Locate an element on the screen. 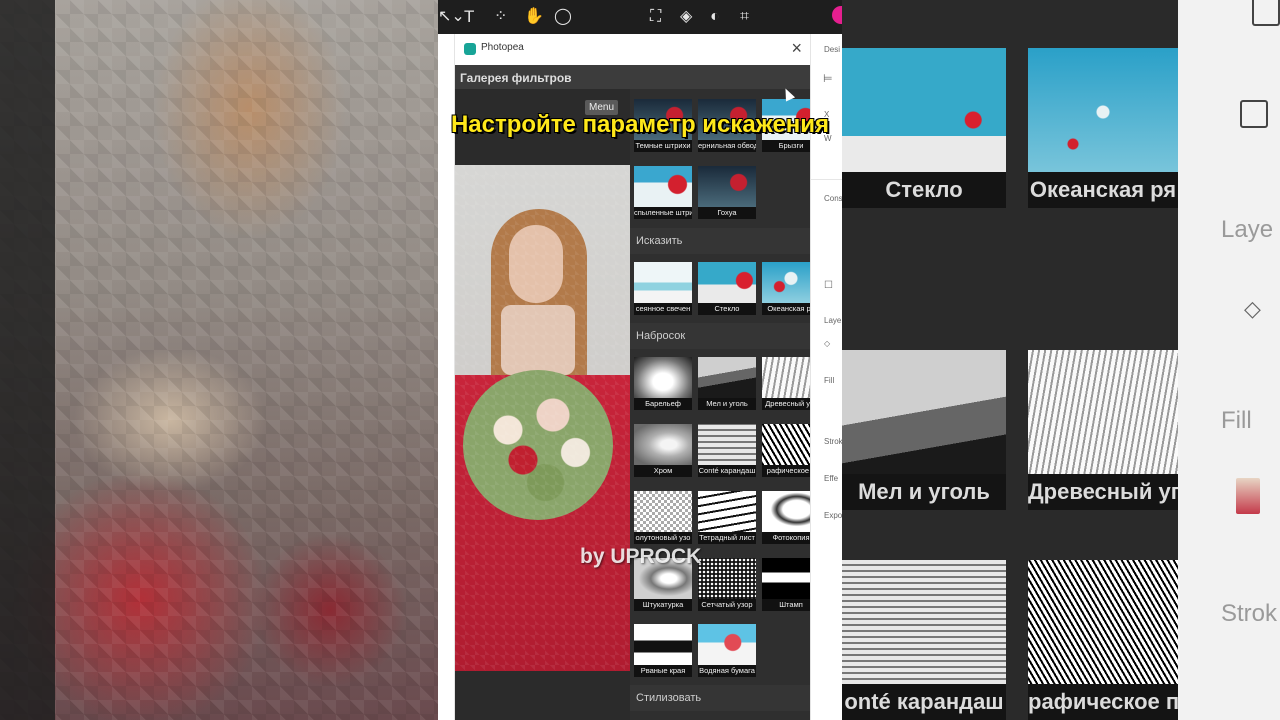  filter-thumb: Водяная бумага is located at coordinates (727, 650).